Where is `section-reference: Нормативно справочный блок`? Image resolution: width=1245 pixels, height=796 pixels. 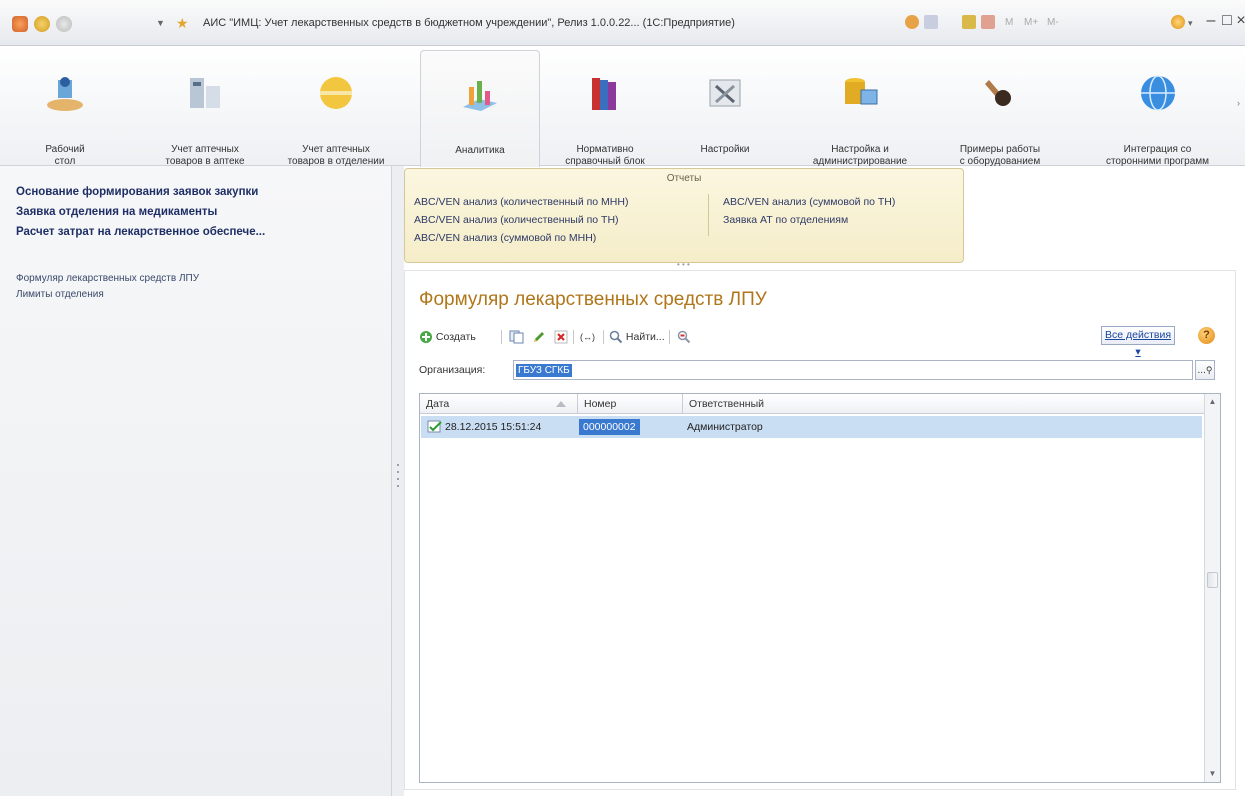
section-reference: Нормативно справочный блок is located at coordinates (605, 106).